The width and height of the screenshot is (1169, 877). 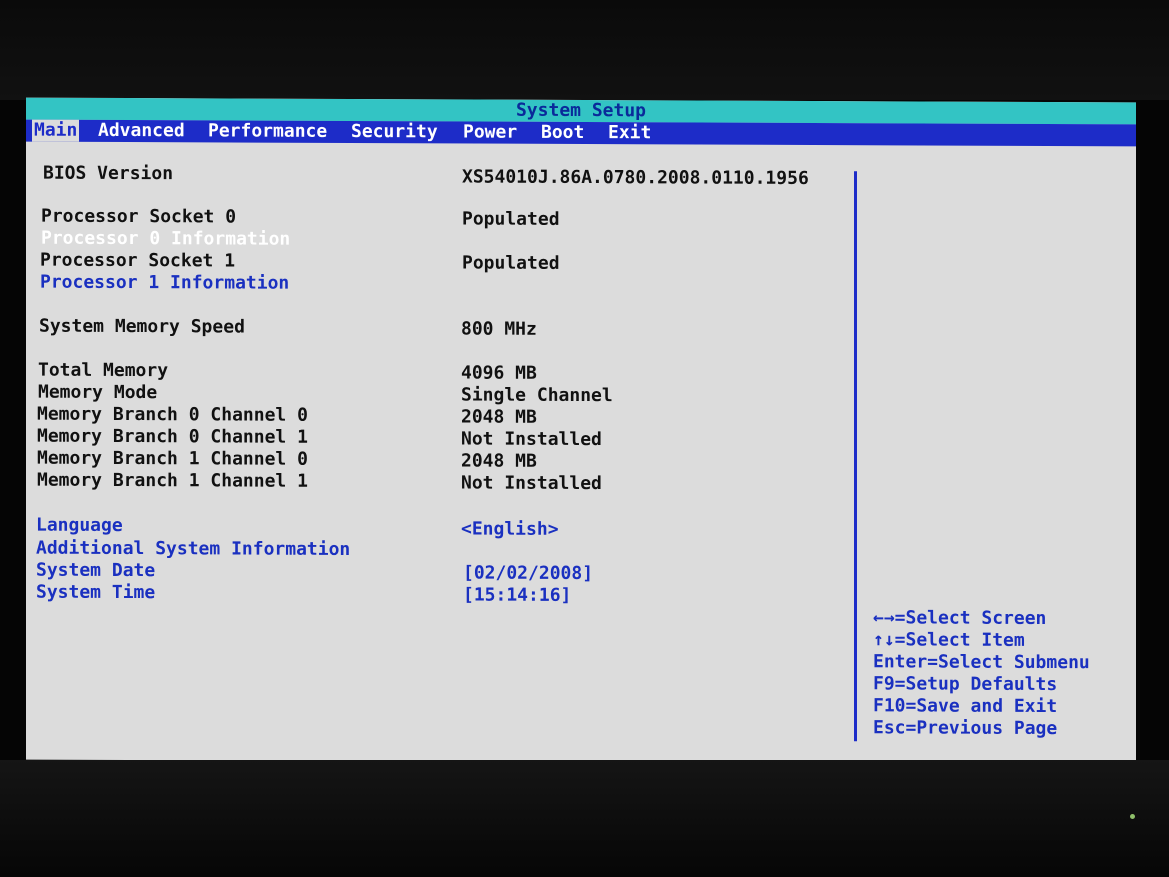 What do you see at coordinates (164, 283) in the screenshot?
I see `processor-1-information-link: Processor 1 Information` at bounding box center [164, 283].